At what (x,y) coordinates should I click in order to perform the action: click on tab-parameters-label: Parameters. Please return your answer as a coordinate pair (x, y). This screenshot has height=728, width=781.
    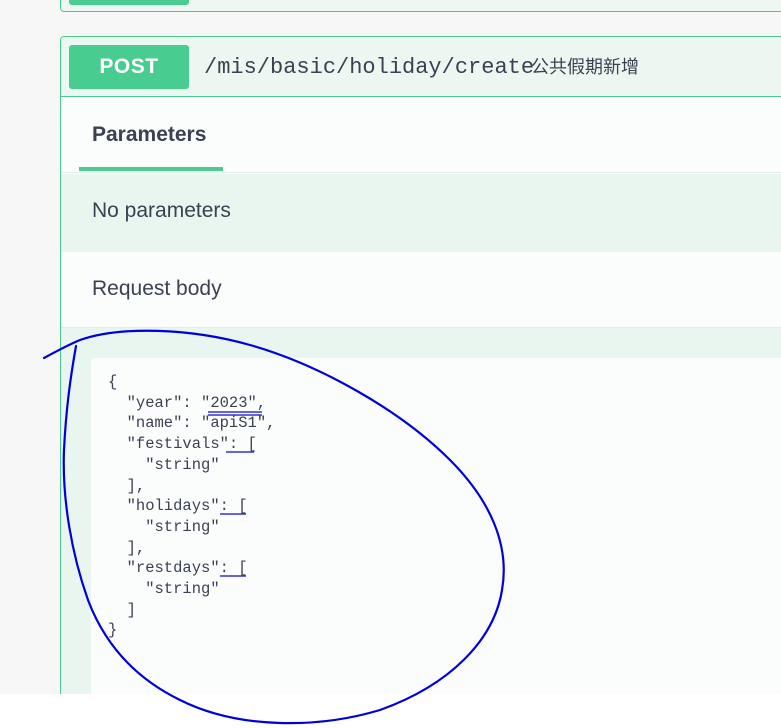
    Looking at the image, I should click on (149, 134).